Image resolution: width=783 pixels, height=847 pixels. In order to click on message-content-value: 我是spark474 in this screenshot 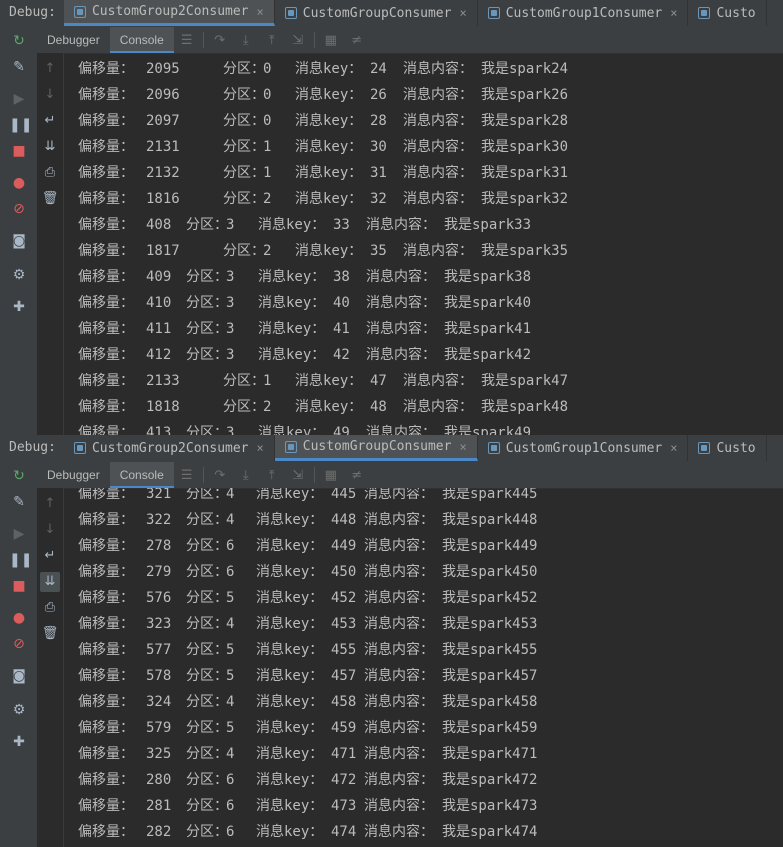, I will do `click(490, 832)`.